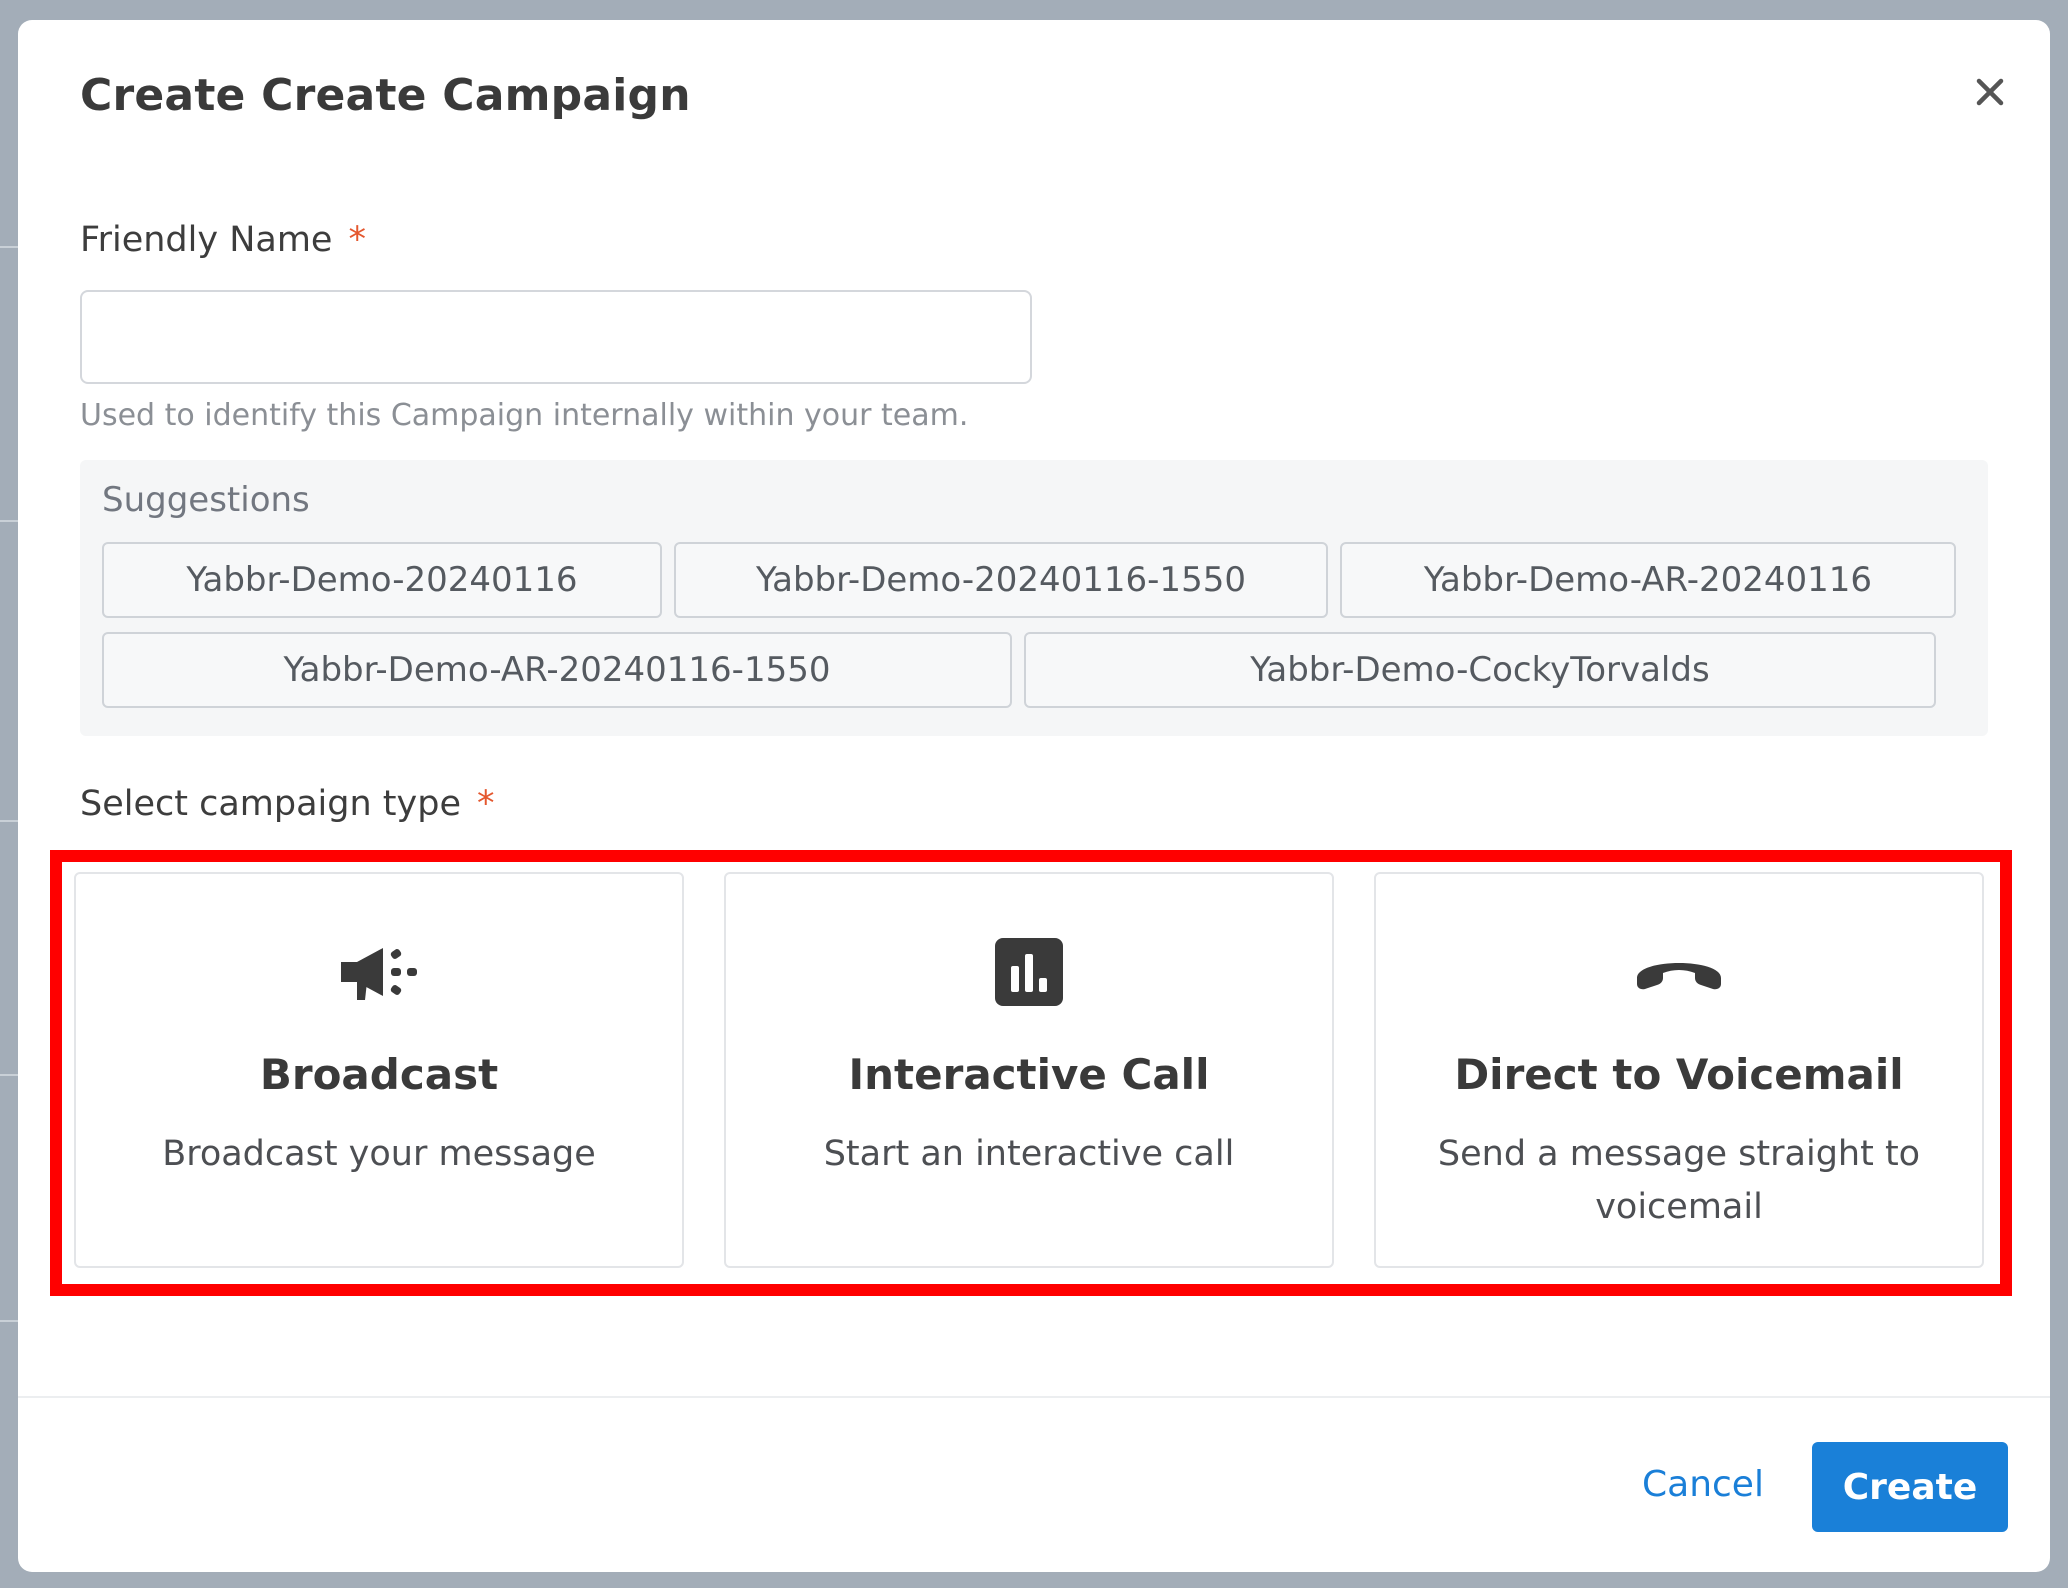 This screenshot has height=1588, width=2068. I want to click on card-title: Broadcast, so click(379, 1074).